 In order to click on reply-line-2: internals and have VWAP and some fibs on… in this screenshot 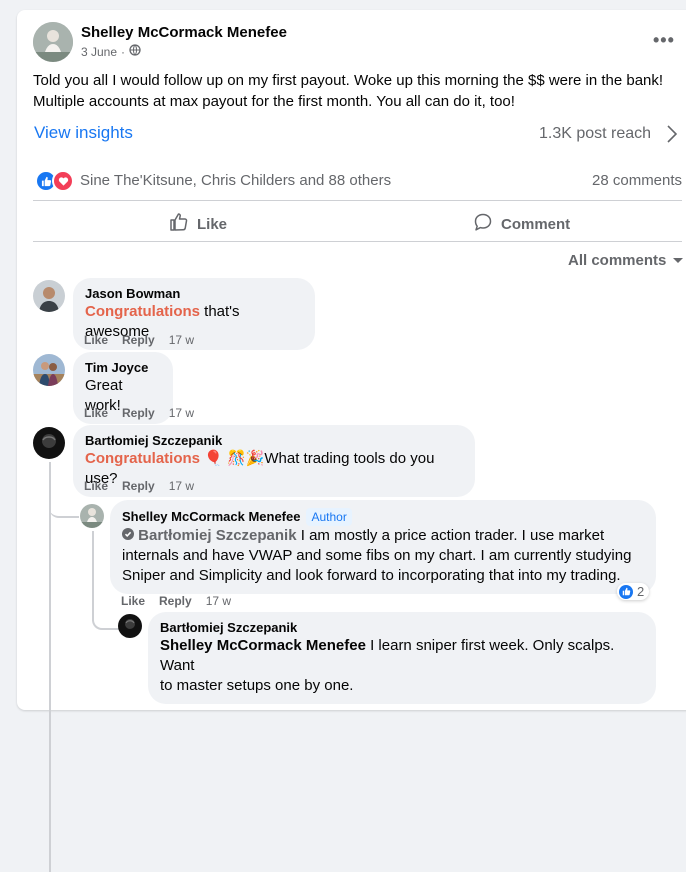, I will do `click(377, 555)`.